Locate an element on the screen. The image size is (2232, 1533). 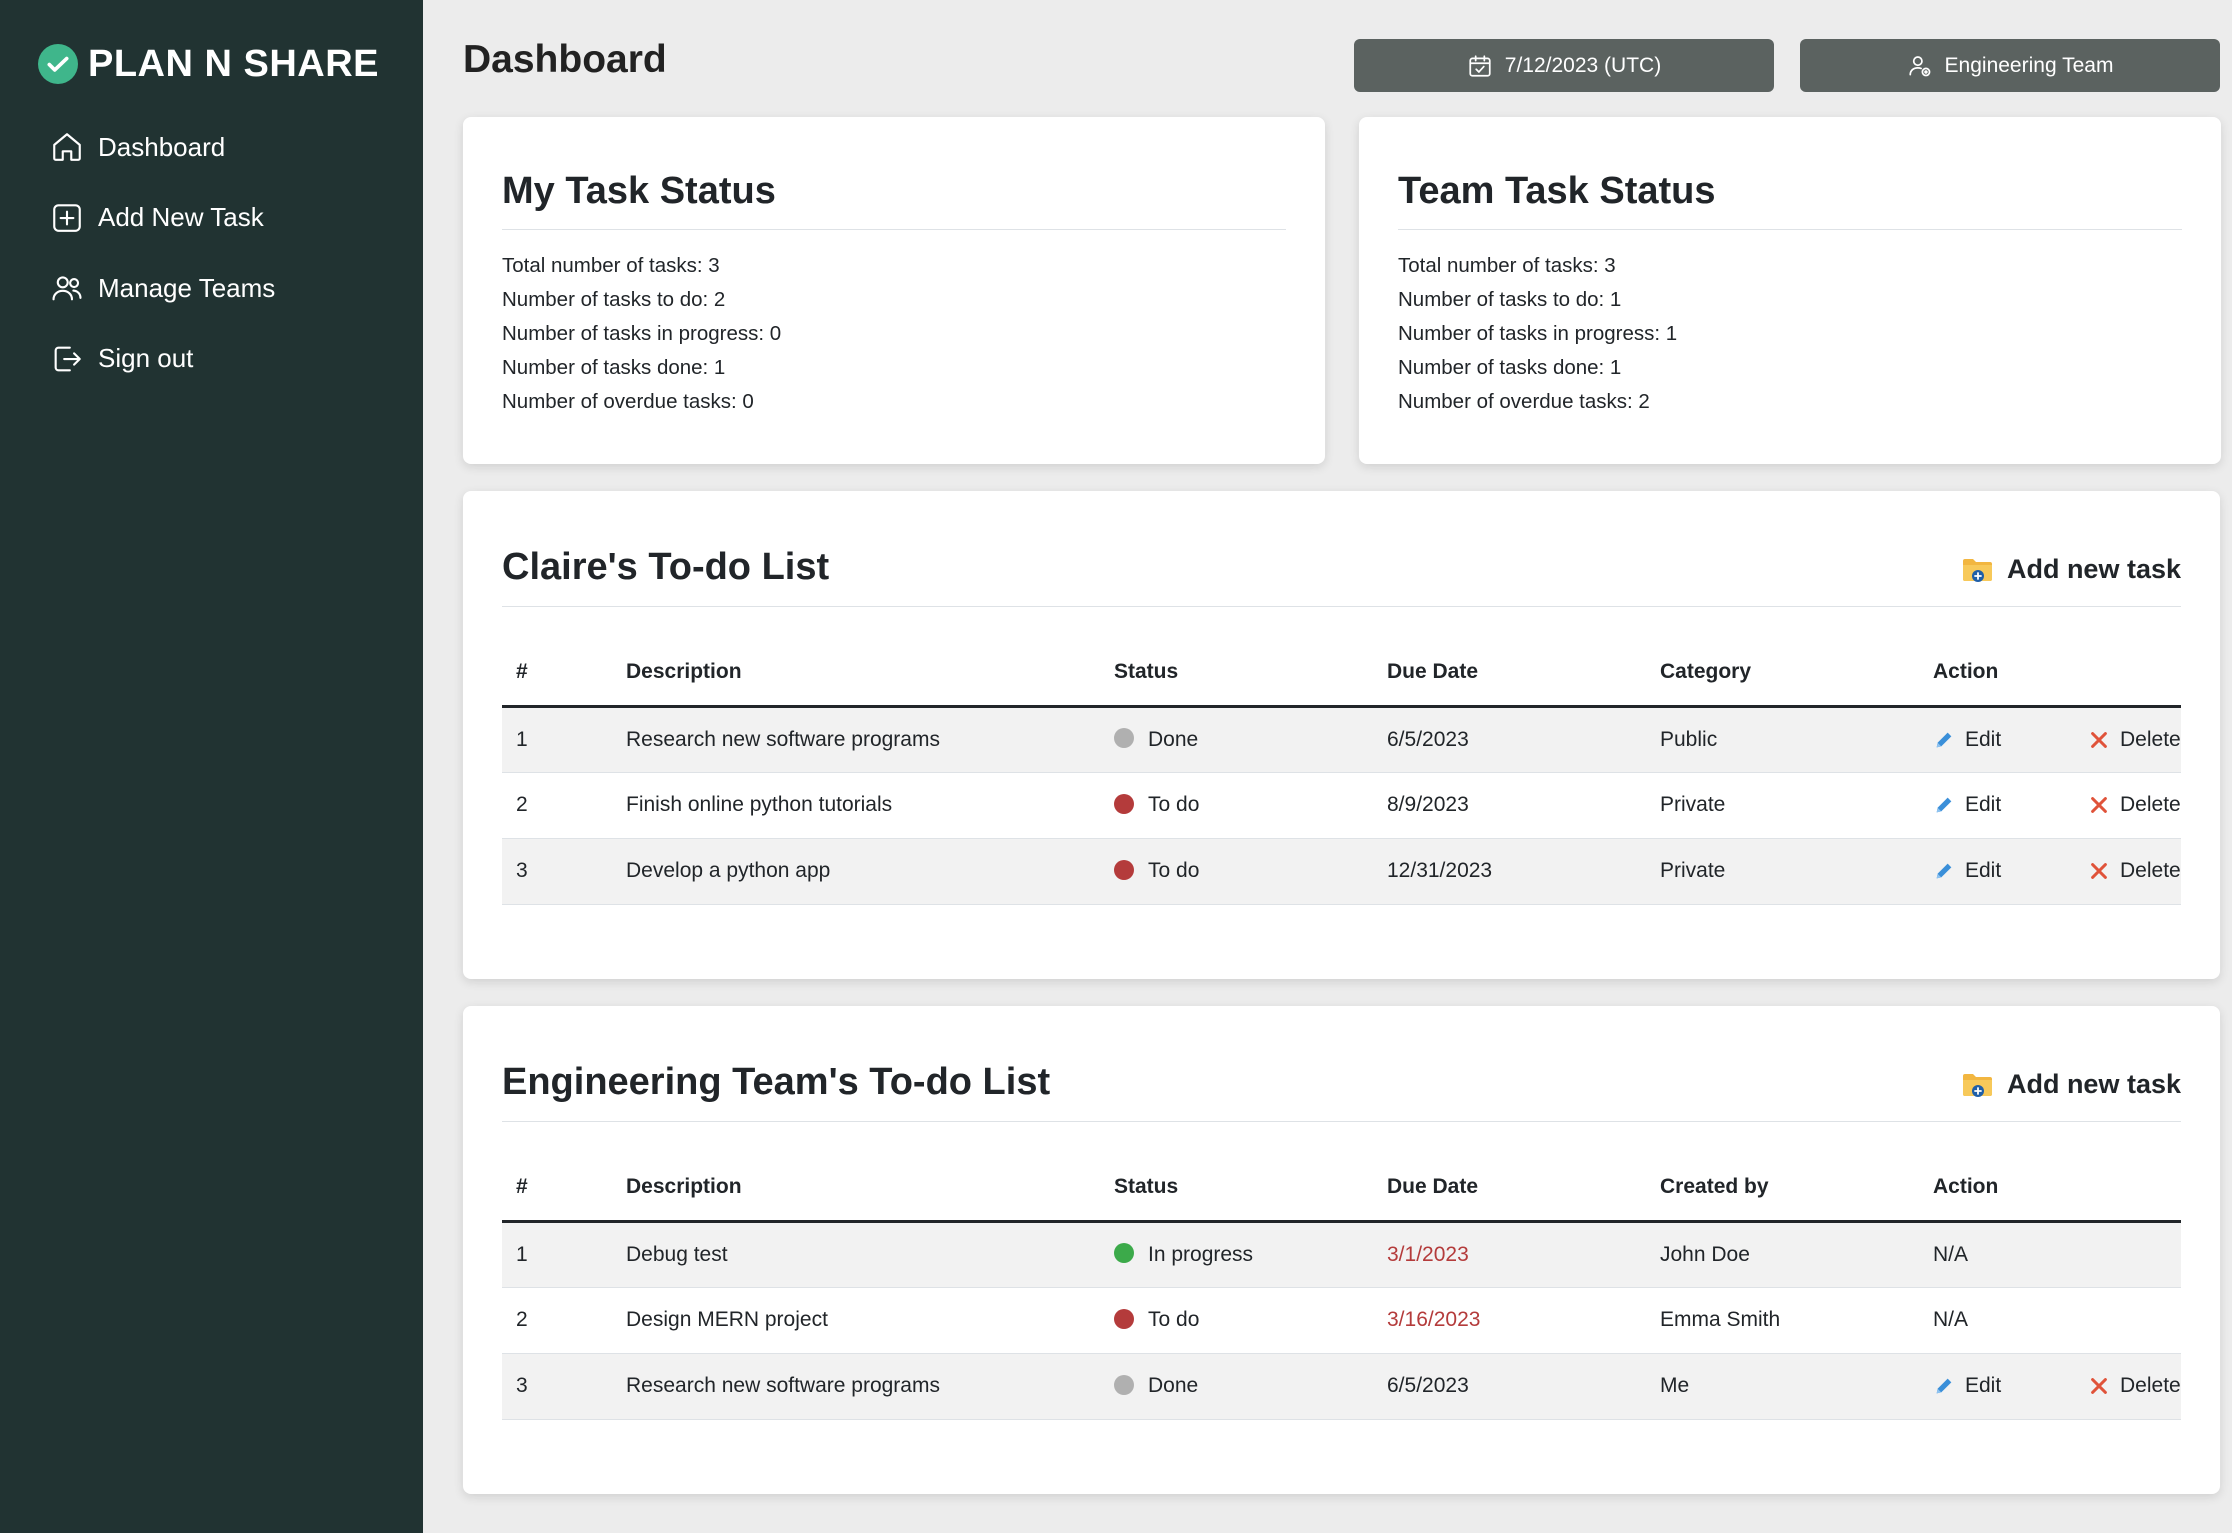
calendar-check-icon is located at coordinates (1480, 65).